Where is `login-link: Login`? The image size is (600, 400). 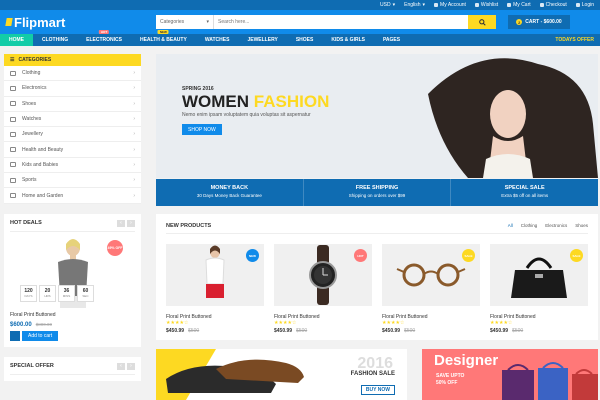 login-link: Login is located at coordinates (584, 5).